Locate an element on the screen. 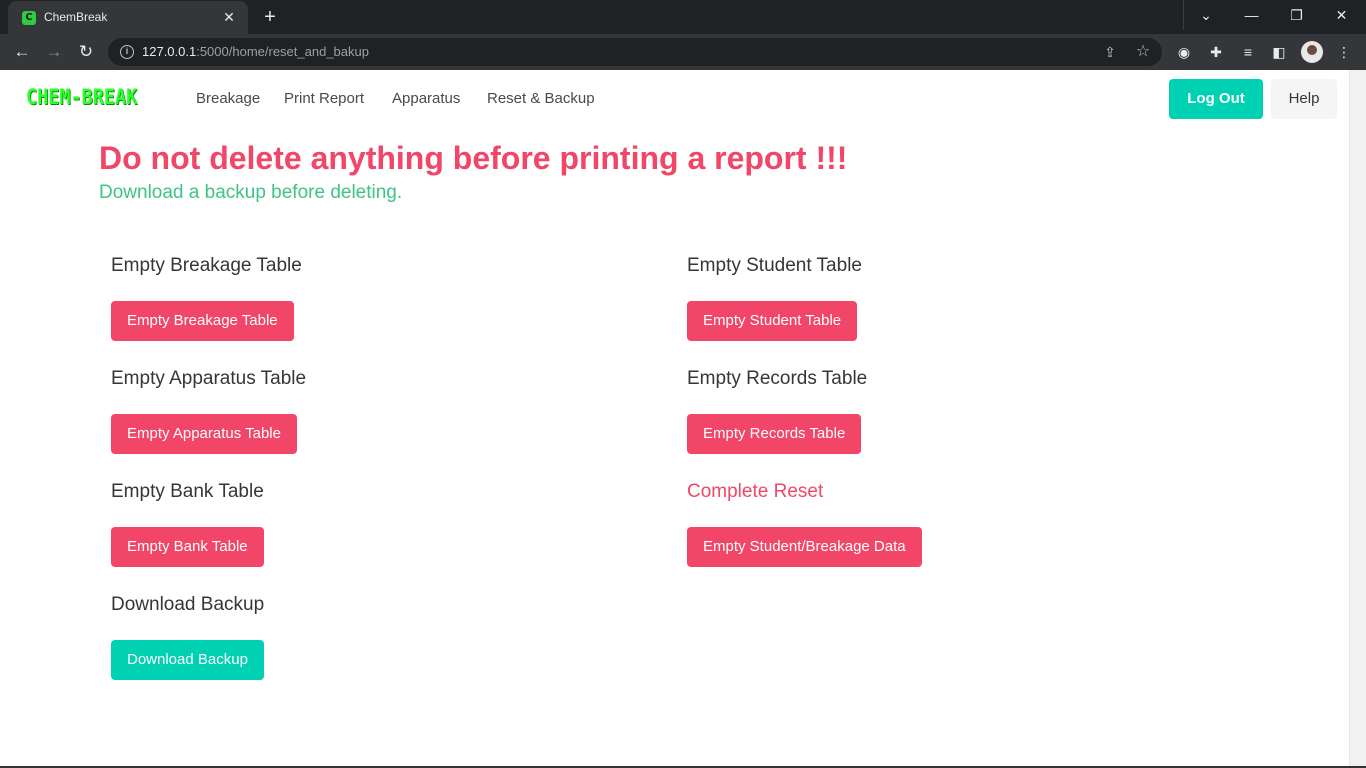 Image resolution: width=1366 pixels, height=768 pixels. profile-avatar is located at coordinates (1312, 52).